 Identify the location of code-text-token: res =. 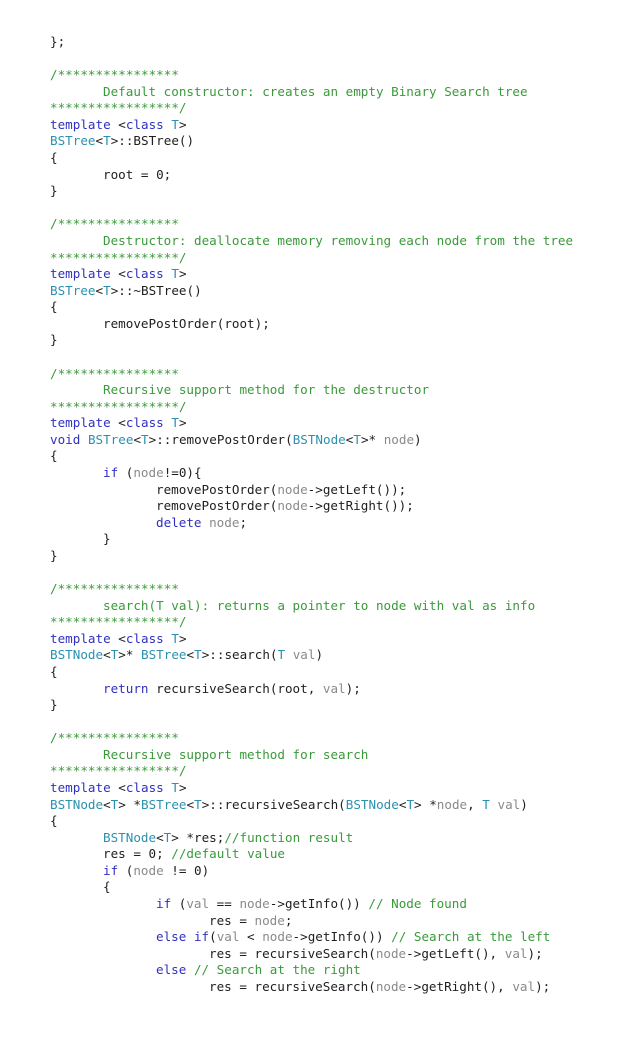
(232, 920).